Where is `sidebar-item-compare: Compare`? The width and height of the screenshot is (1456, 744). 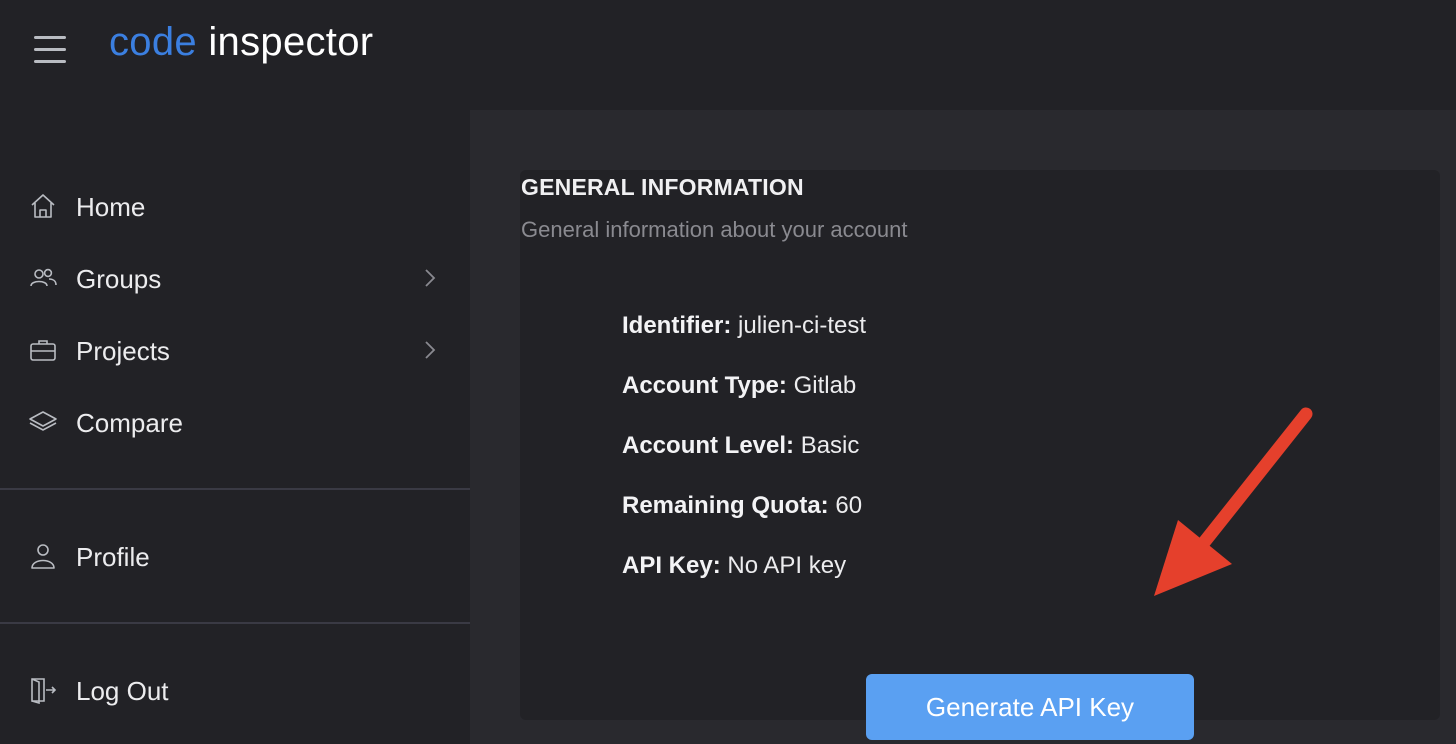
sidebar-item-compare: Compare is located at coordinates (235, 422).